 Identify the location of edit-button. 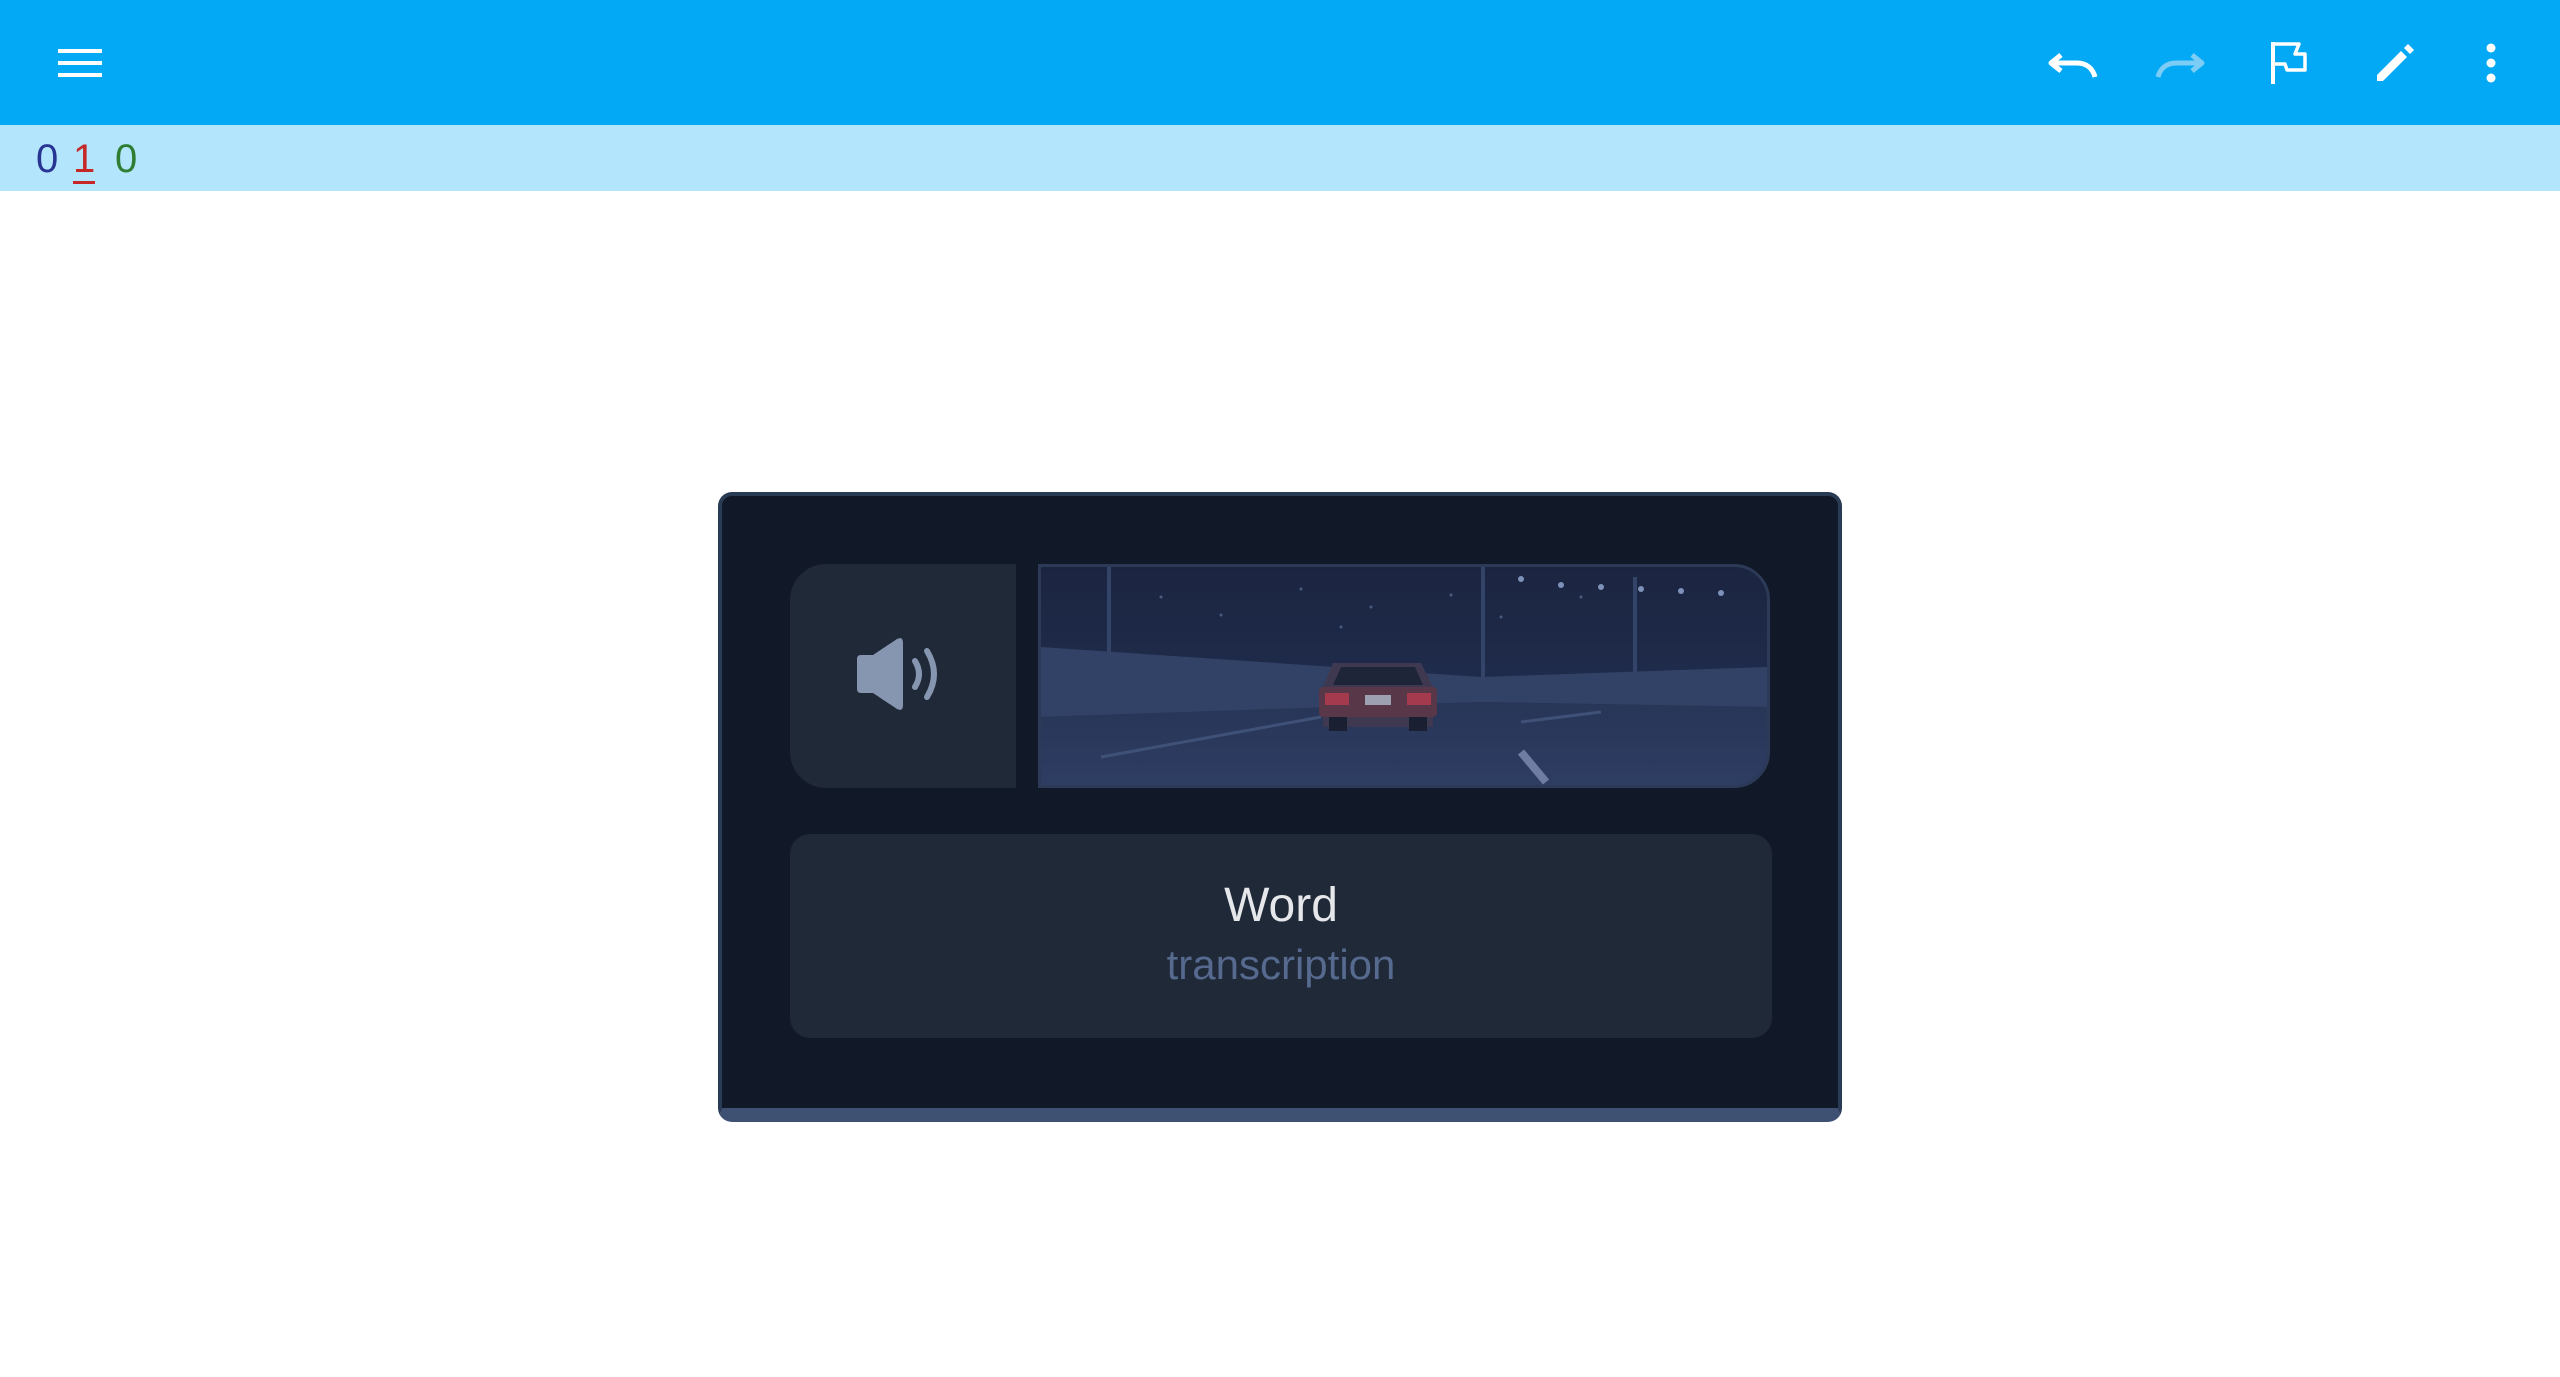
(2395, 63).